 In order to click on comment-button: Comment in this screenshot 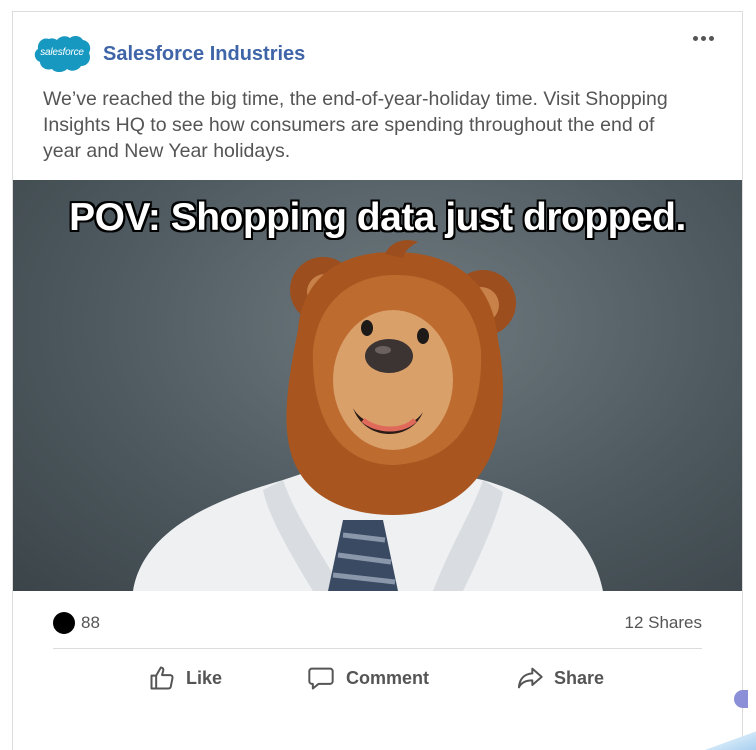, I will do `click(367, 678)`.